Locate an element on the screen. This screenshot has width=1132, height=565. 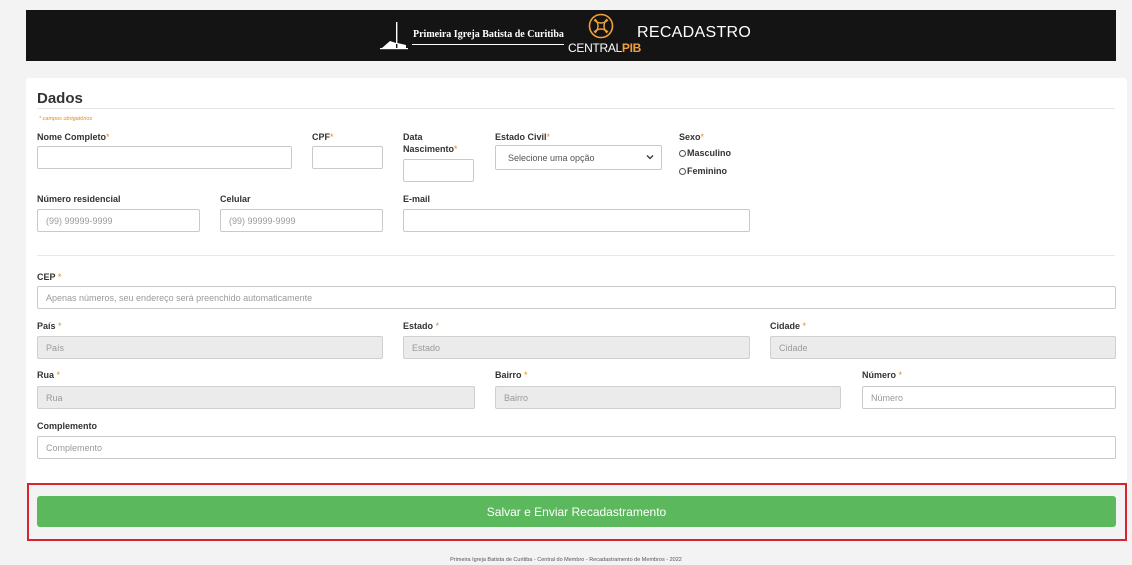
estado-civil-label: Estado Civil* is located at coordinates (522, 137).